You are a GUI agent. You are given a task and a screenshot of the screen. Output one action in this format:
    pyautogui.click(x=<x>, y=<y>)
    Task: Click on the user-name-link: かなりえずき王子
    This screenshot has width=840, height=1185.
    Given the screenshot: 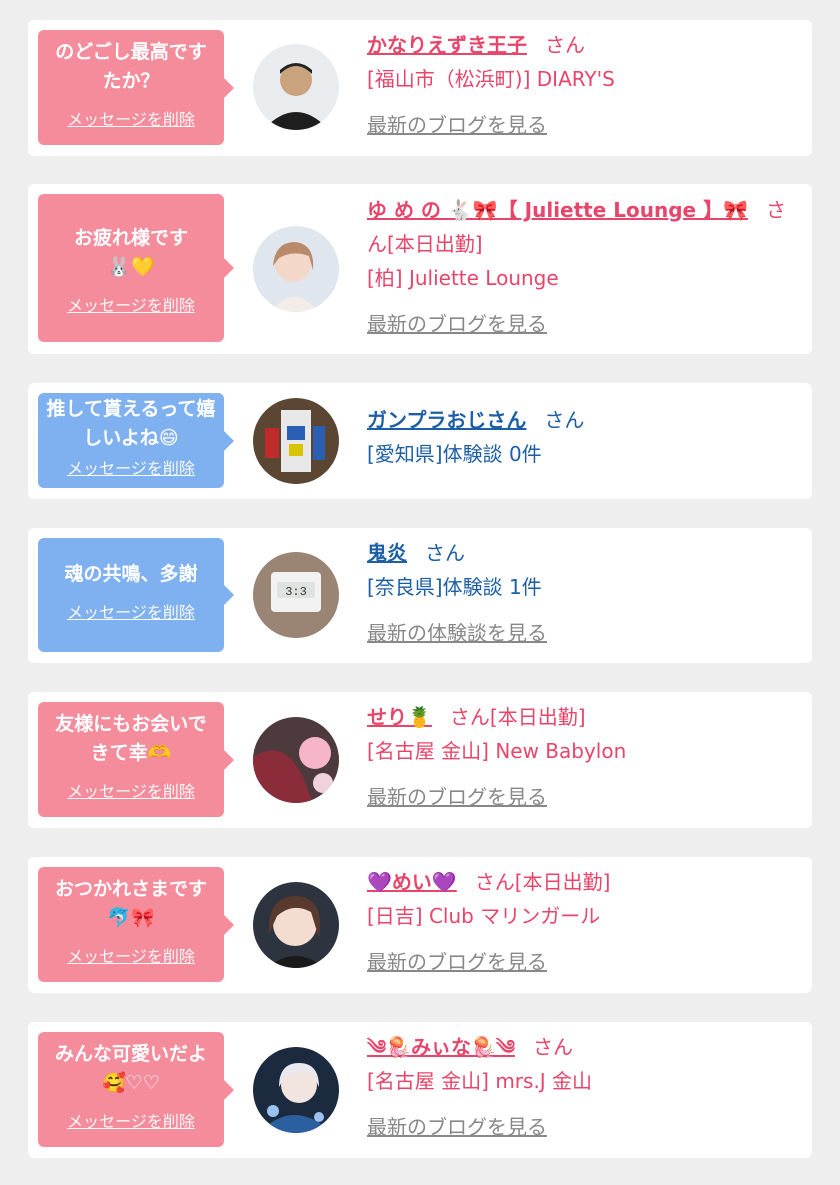 What is the action you would take?
    pyautogui.click(x=447, y=45)
    